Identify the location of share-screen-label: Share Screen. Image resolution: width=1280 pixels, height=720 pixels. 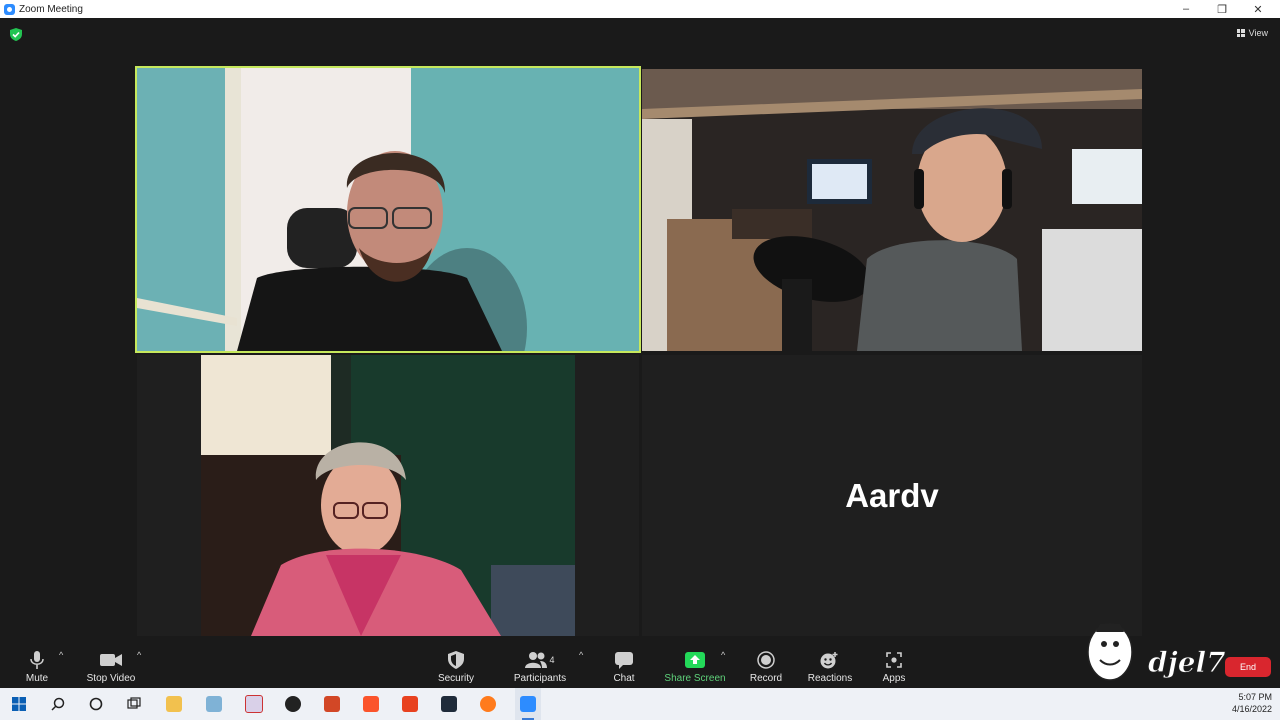
(695, 678).